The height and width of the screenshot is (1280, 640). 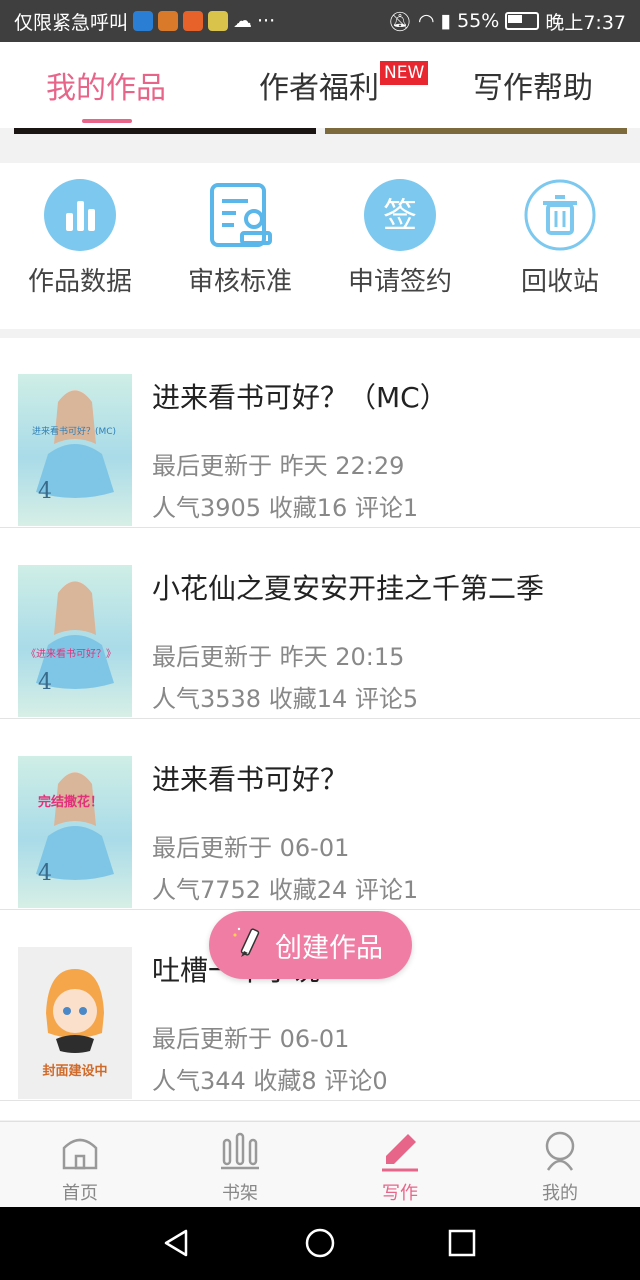 What do you see at coordinates (176, 1243) in the screenshot?
I see `back-icon` at bounding box center [176, 1243].